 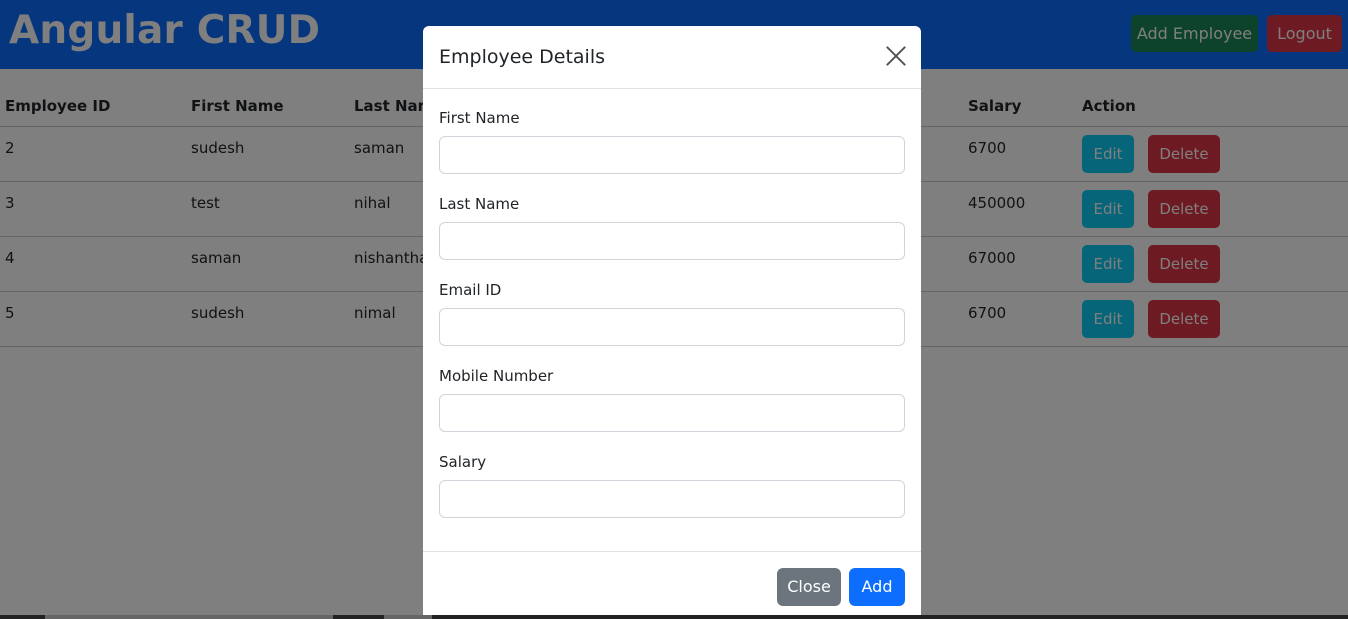 What do you see at coordinates (672, 499) in the screenshot?
I see `salary-field` at bounding box center [672, 499].